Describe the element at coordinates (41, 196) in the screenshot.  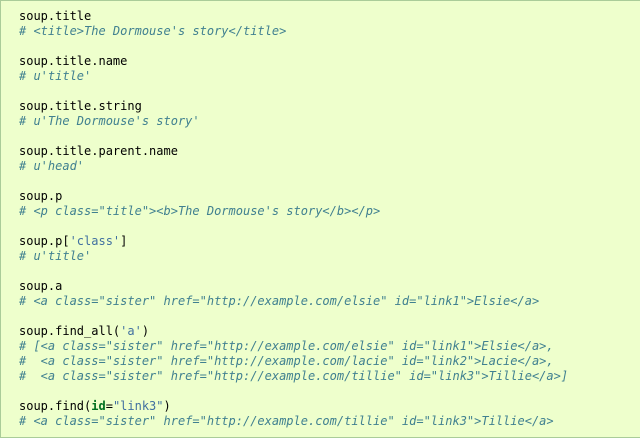
I see `code-statement: soup.p` at that location.